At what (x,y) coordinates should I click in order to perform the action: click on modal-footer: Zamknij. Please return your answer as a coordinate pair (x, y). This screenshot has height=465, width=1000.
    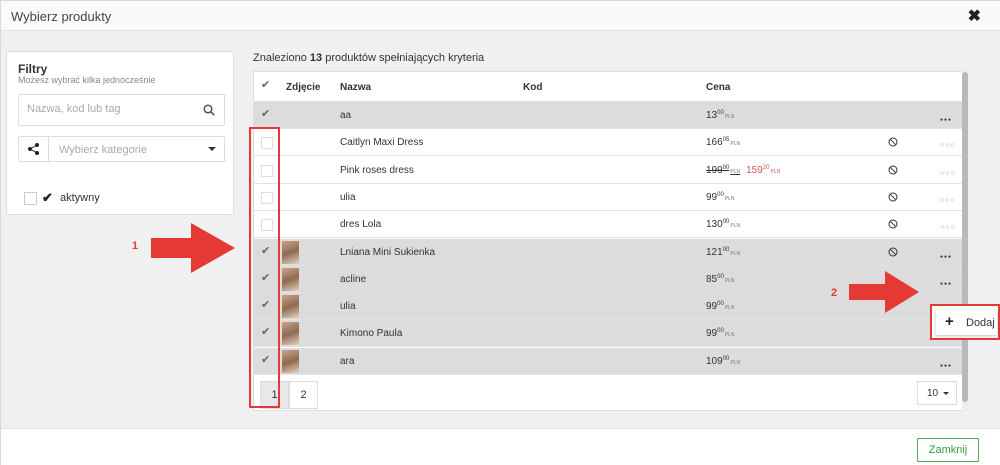
    Looking at the image, I should click on (500, 446).